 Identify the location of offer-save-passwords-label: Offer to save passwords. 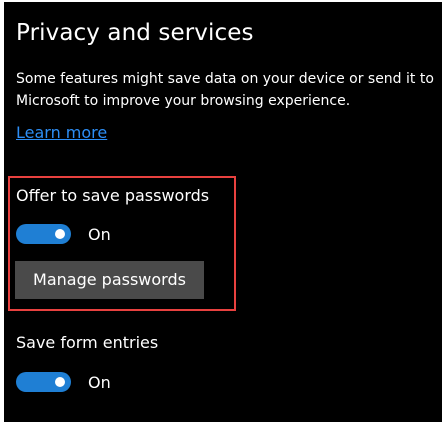
(113, 195).